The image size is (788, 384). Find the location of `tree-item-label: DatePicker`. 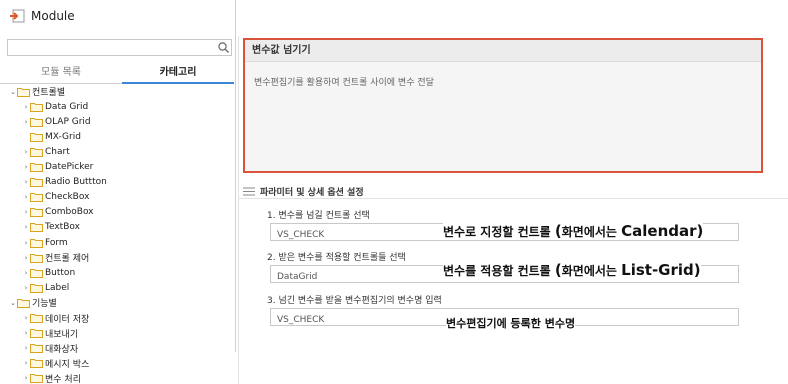

tree-item-label: DatePicker is located at coordinates (69, 167).